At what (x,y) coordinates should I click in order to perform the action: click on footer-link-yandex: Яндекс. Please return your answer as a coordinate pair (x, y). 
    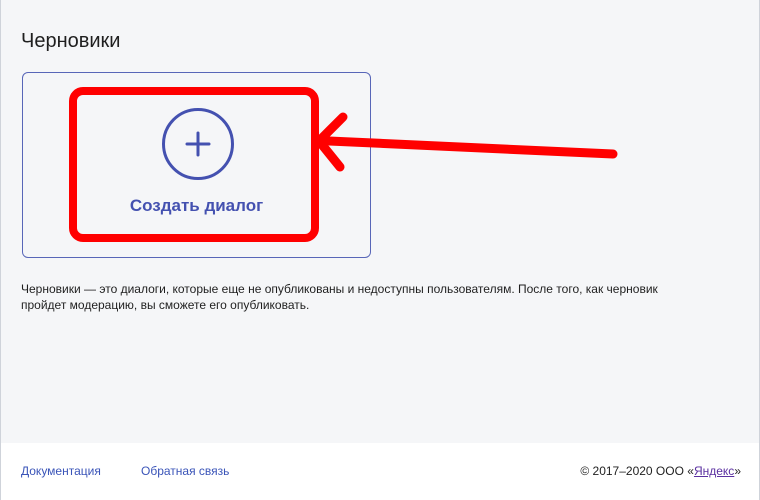
    Looking at the image, I should click on (714, 471).